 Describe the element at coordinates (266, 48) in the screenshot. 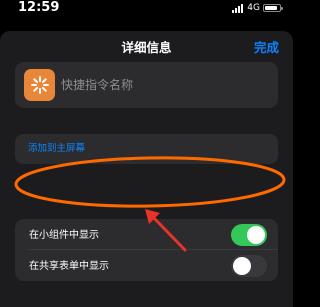

I see `done-button: 完成` at that location.